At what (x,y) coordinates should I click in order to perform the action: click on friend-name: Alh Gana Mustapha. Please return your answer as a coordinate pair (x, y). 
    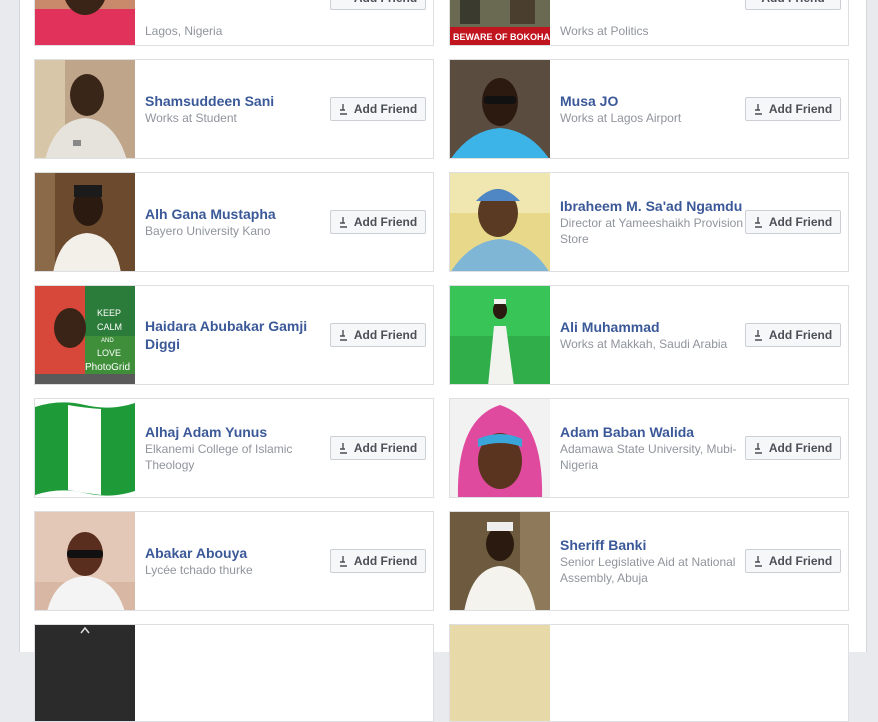
    Looking at the image, I should click on (237, 214).